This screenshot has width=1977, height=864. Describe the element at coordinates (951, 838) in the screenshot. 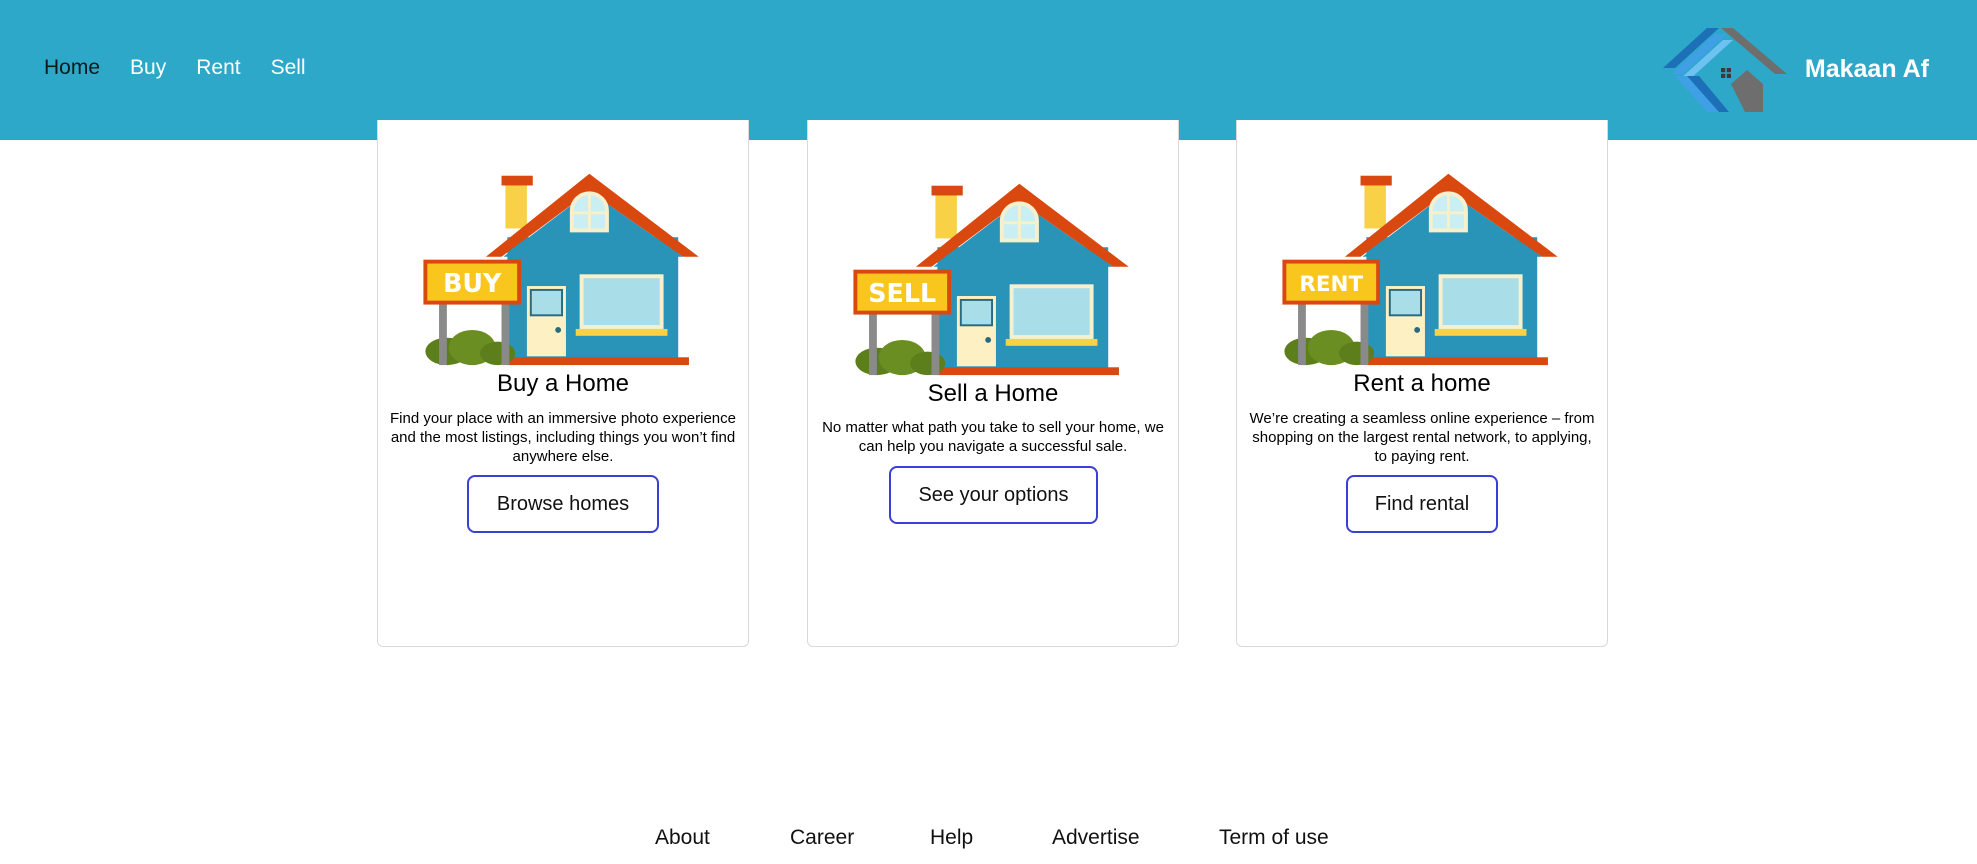

I see `footer-help-link: Help` at that location.